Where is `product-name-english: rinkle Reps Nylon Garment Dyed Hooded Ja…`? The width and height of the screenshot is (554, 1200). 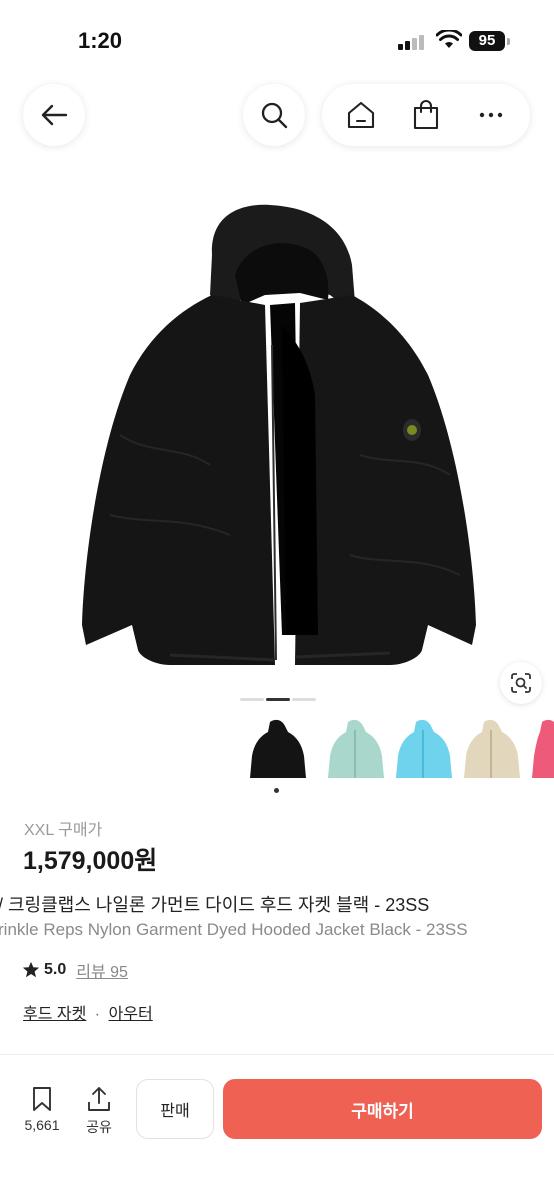
product-name-english: rinkle Reps Nylon Garment Dyed Hooded Ja… is located at coordinates (234, 929).